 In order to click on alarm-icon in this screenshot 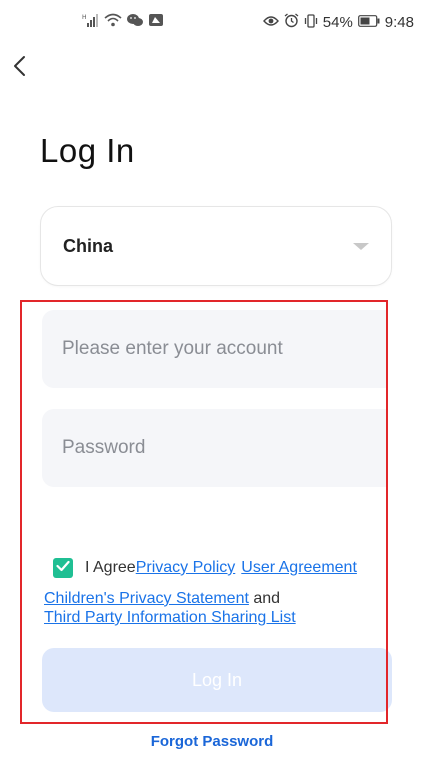, I will do `click(291, 22)`.